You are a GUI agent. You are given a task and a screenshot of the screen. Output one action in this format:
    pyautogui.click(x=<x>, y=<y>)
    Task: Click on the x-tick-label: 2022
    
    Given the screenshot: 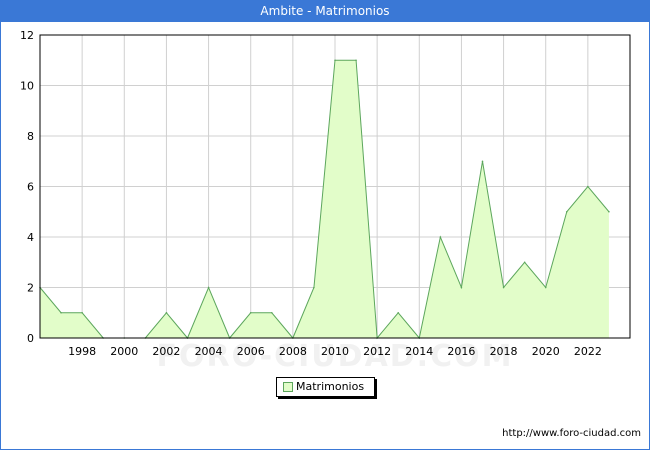 What is the action you would take?
    pyautogui.click(x=588, y=351)
    